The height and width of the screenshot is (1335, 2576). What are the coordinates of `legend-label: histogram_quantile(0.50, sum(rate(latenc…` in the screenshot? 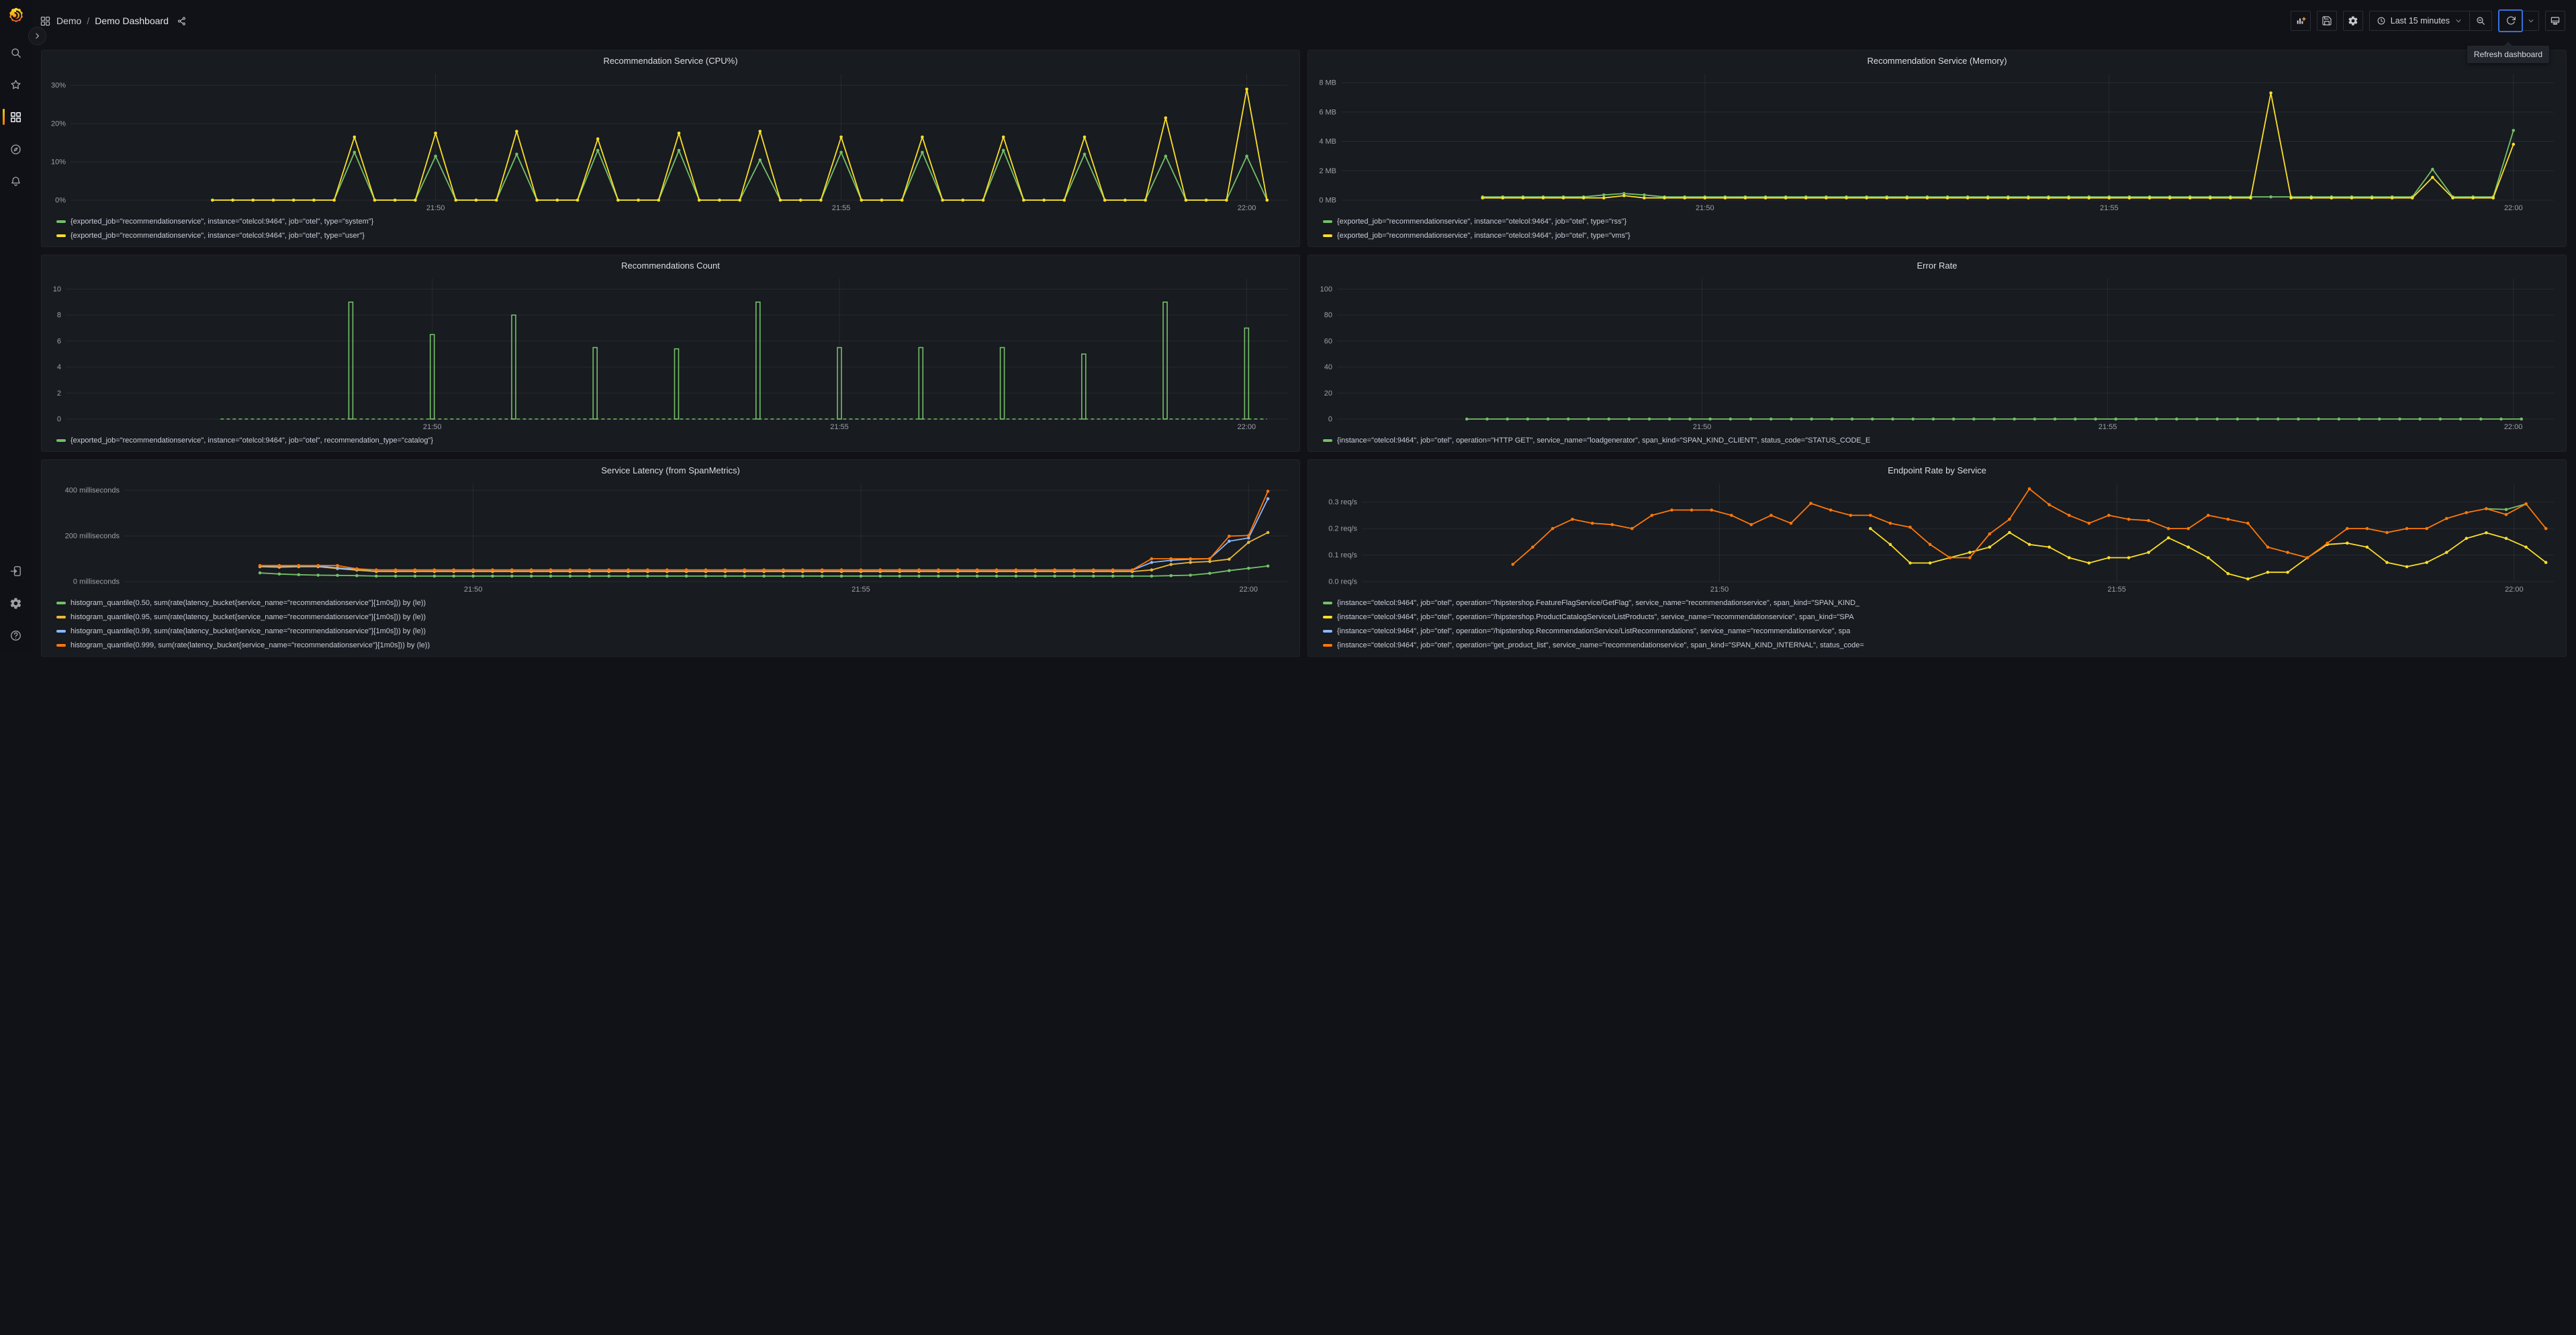 It's located at (248, 603).